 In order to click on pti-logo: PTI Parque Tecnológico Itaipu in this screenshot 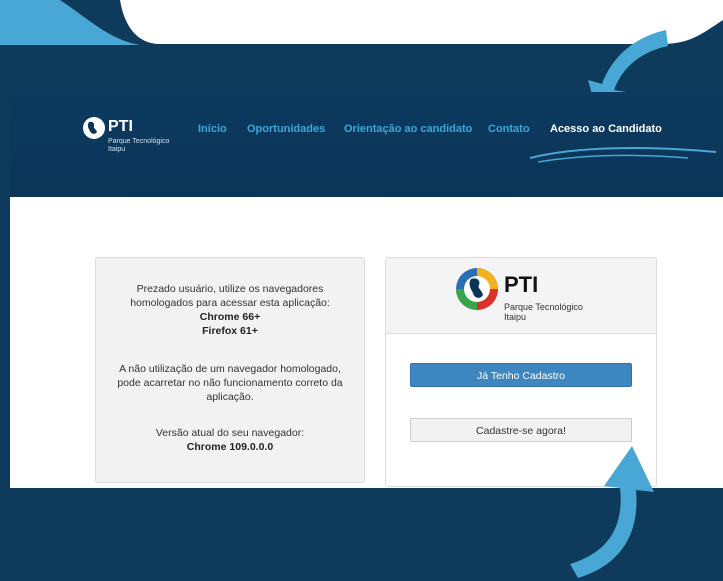, I will do `click(137, 141)`.